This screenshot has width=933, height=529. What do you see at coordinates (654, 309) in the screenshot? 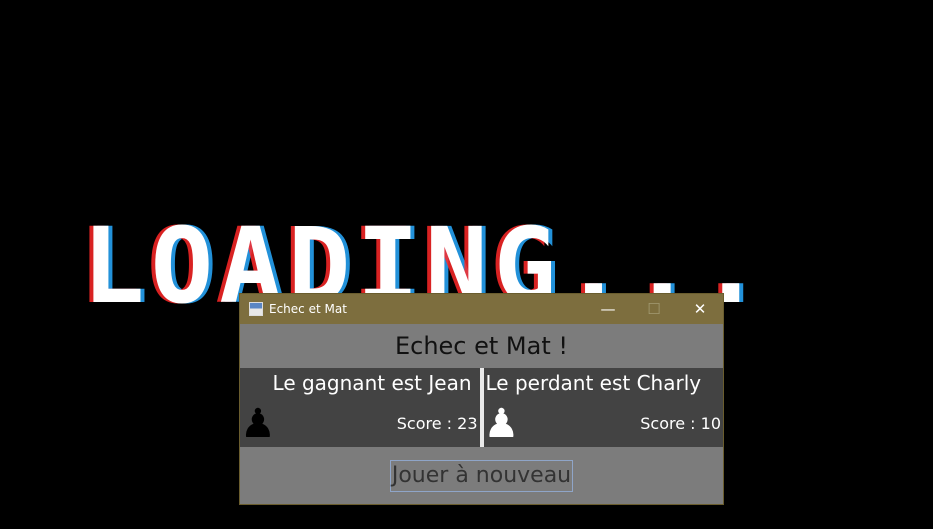
I see `maximize-button: ☐` at bounding box center [654, 309].